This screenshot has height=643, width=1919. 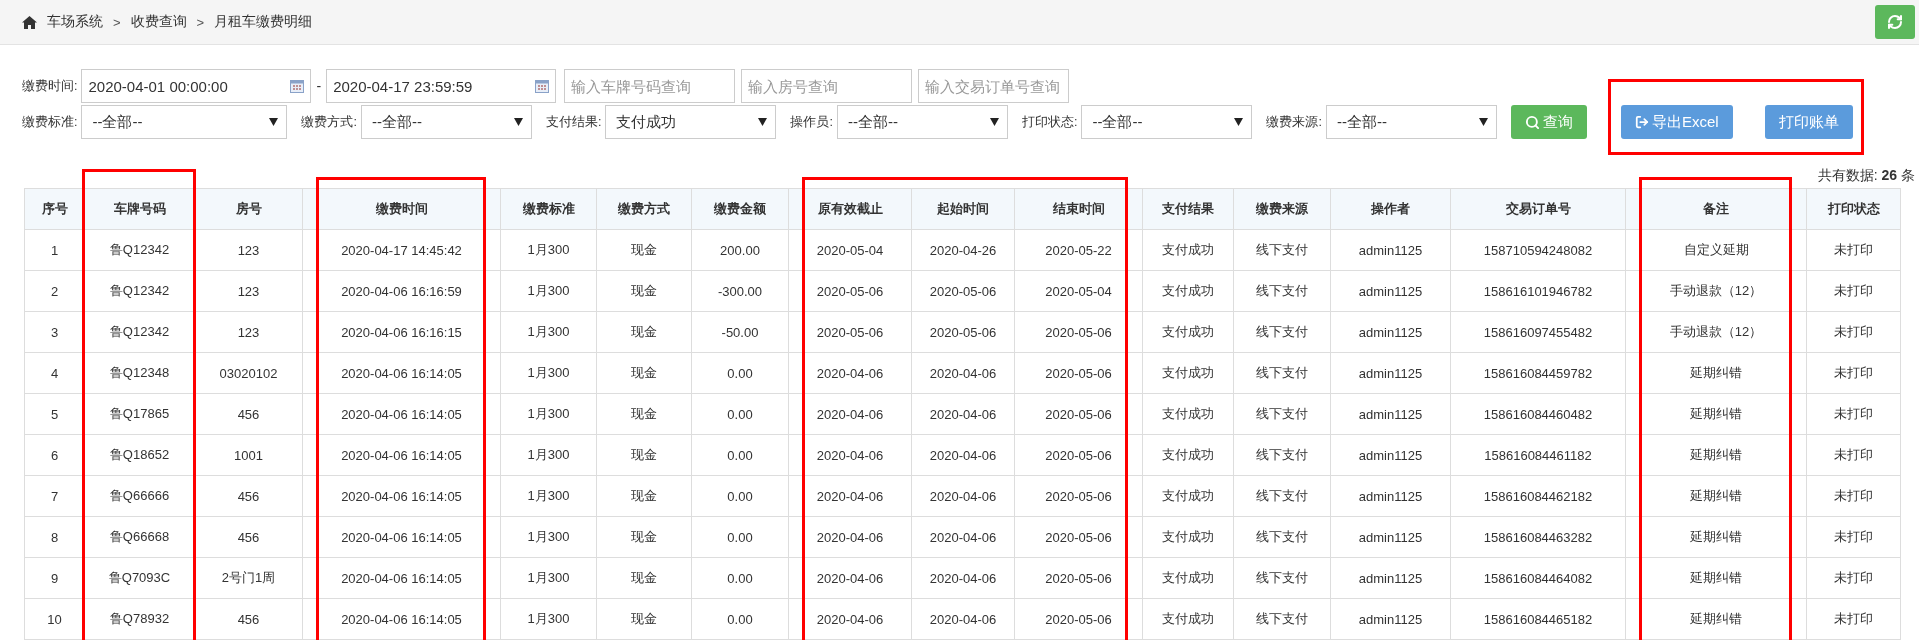 I want to click on column-header: 原有效截止, so click(x=850, y=209).